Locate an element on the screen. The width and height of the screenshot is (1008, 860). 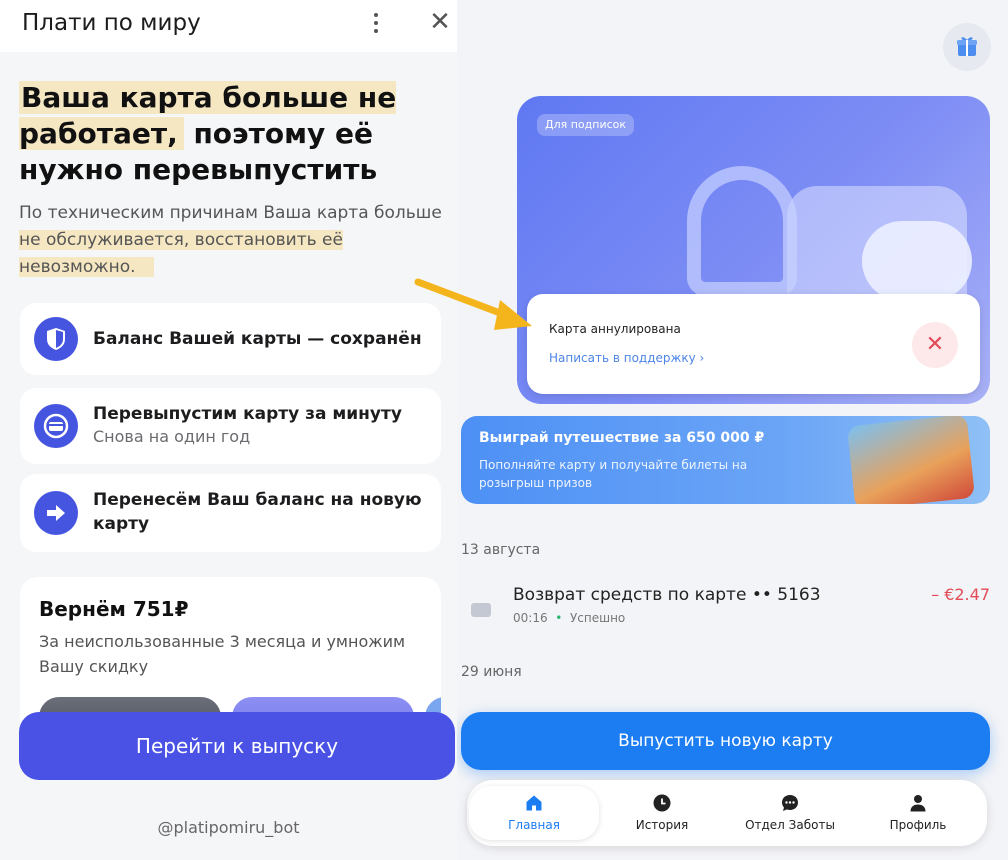
app-title: Плати по миру is located at coordinates (111, 23).